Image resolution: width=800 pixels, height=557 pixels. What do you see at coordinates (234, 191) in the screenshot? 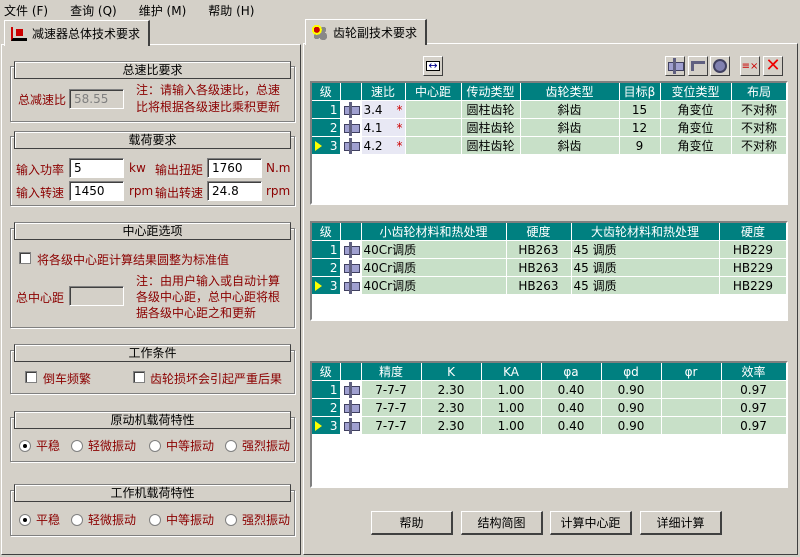
I see `output-speed-field: 24.8` at bounding box center [234, 191].